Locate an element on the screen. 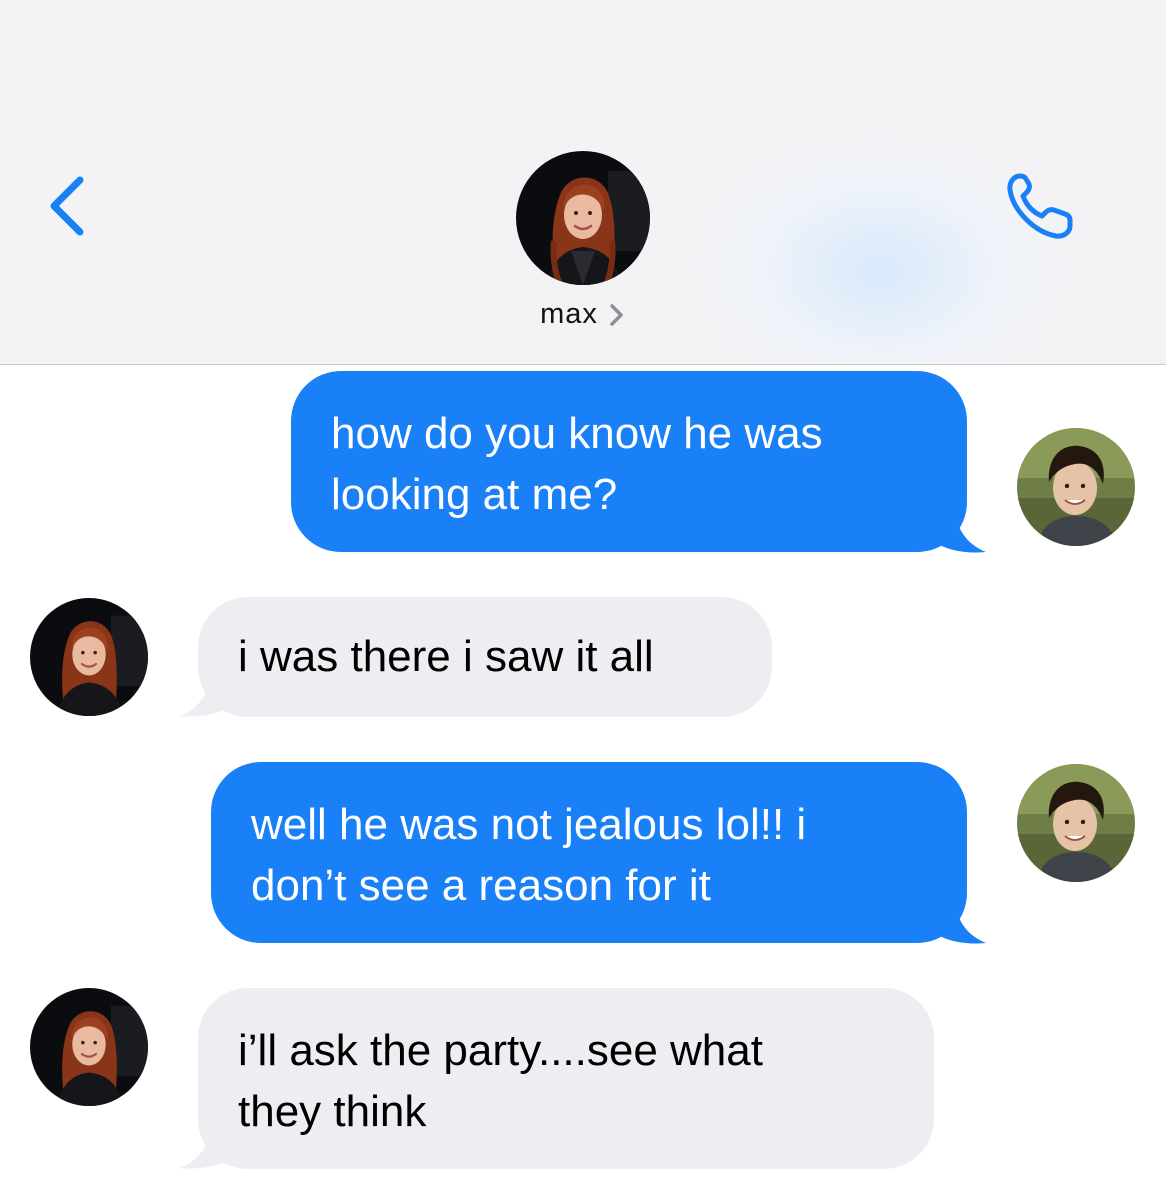 Image resolution: width=1166 pixels, height=1200 pixels. chevron-right-icon is located at coordinates (616, 314).